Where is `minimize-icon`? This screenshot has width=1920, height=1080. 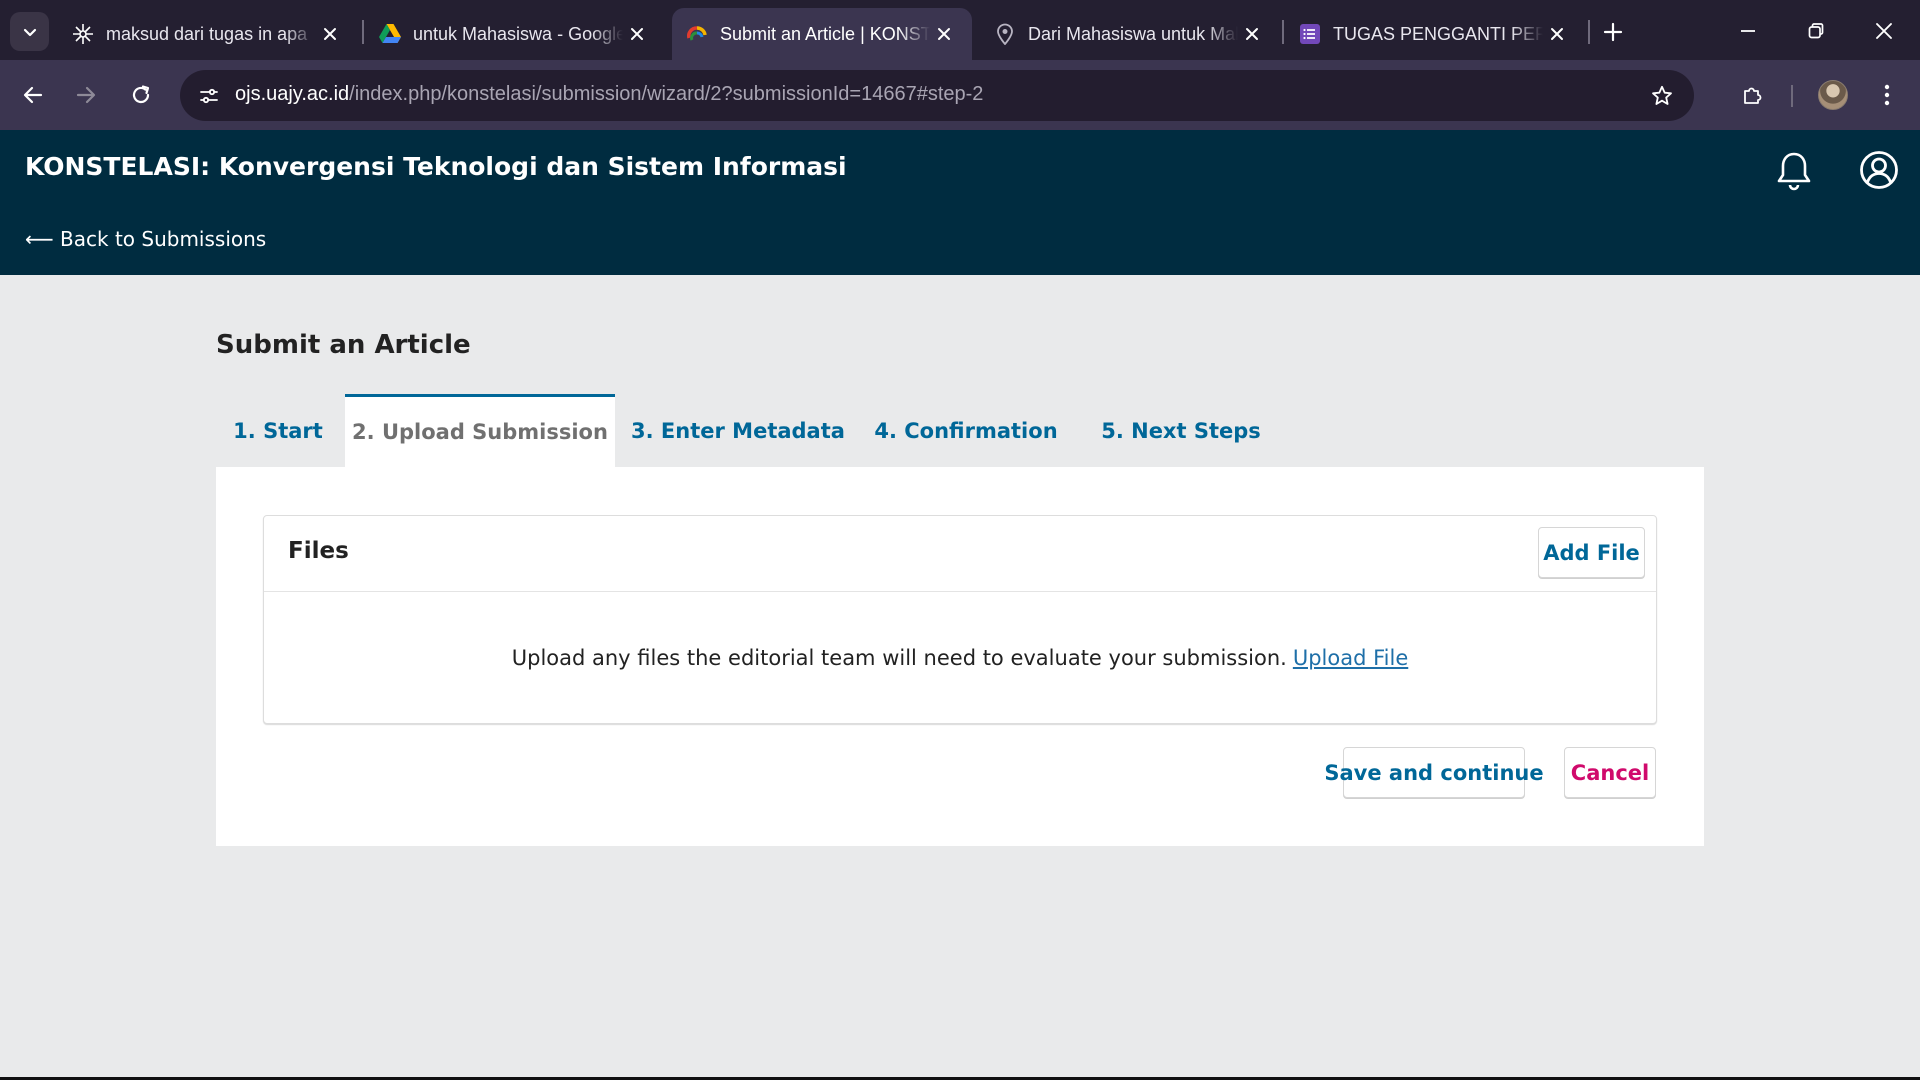 minimize-icon is located at coordinates (1748, 31).